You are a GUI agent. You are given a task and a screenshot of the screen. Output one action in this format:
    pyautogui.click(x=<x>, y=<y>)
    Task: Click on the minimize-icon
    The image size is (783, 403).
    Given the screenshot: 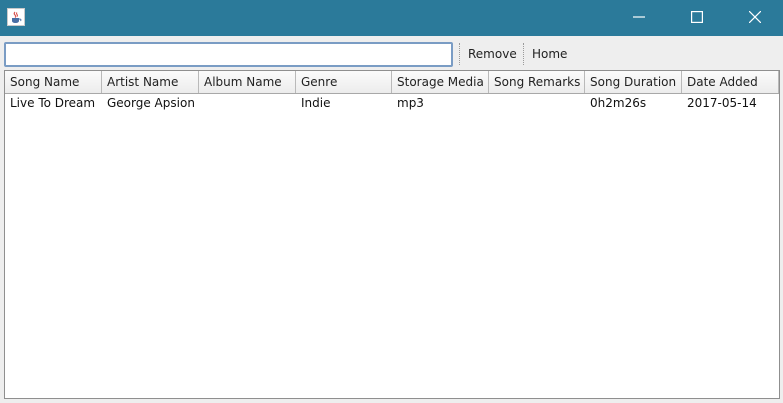 What is the action you would take?
    pyautogui.click(x=639, y=17)
    